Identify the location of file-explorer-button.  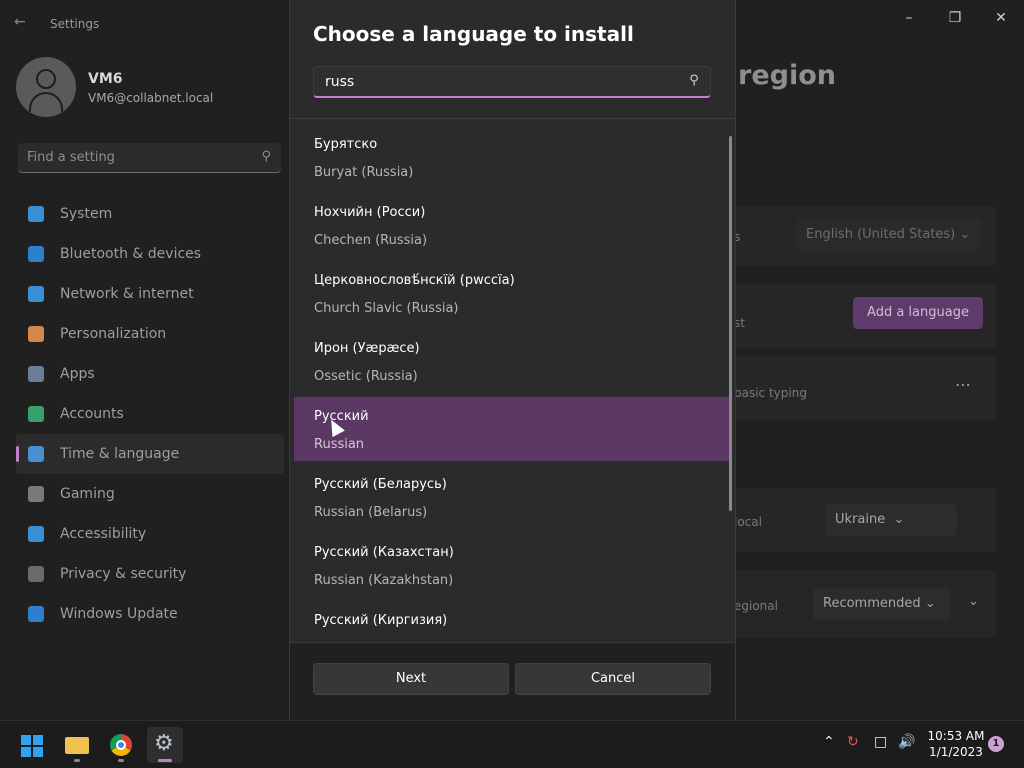
(77, 745).